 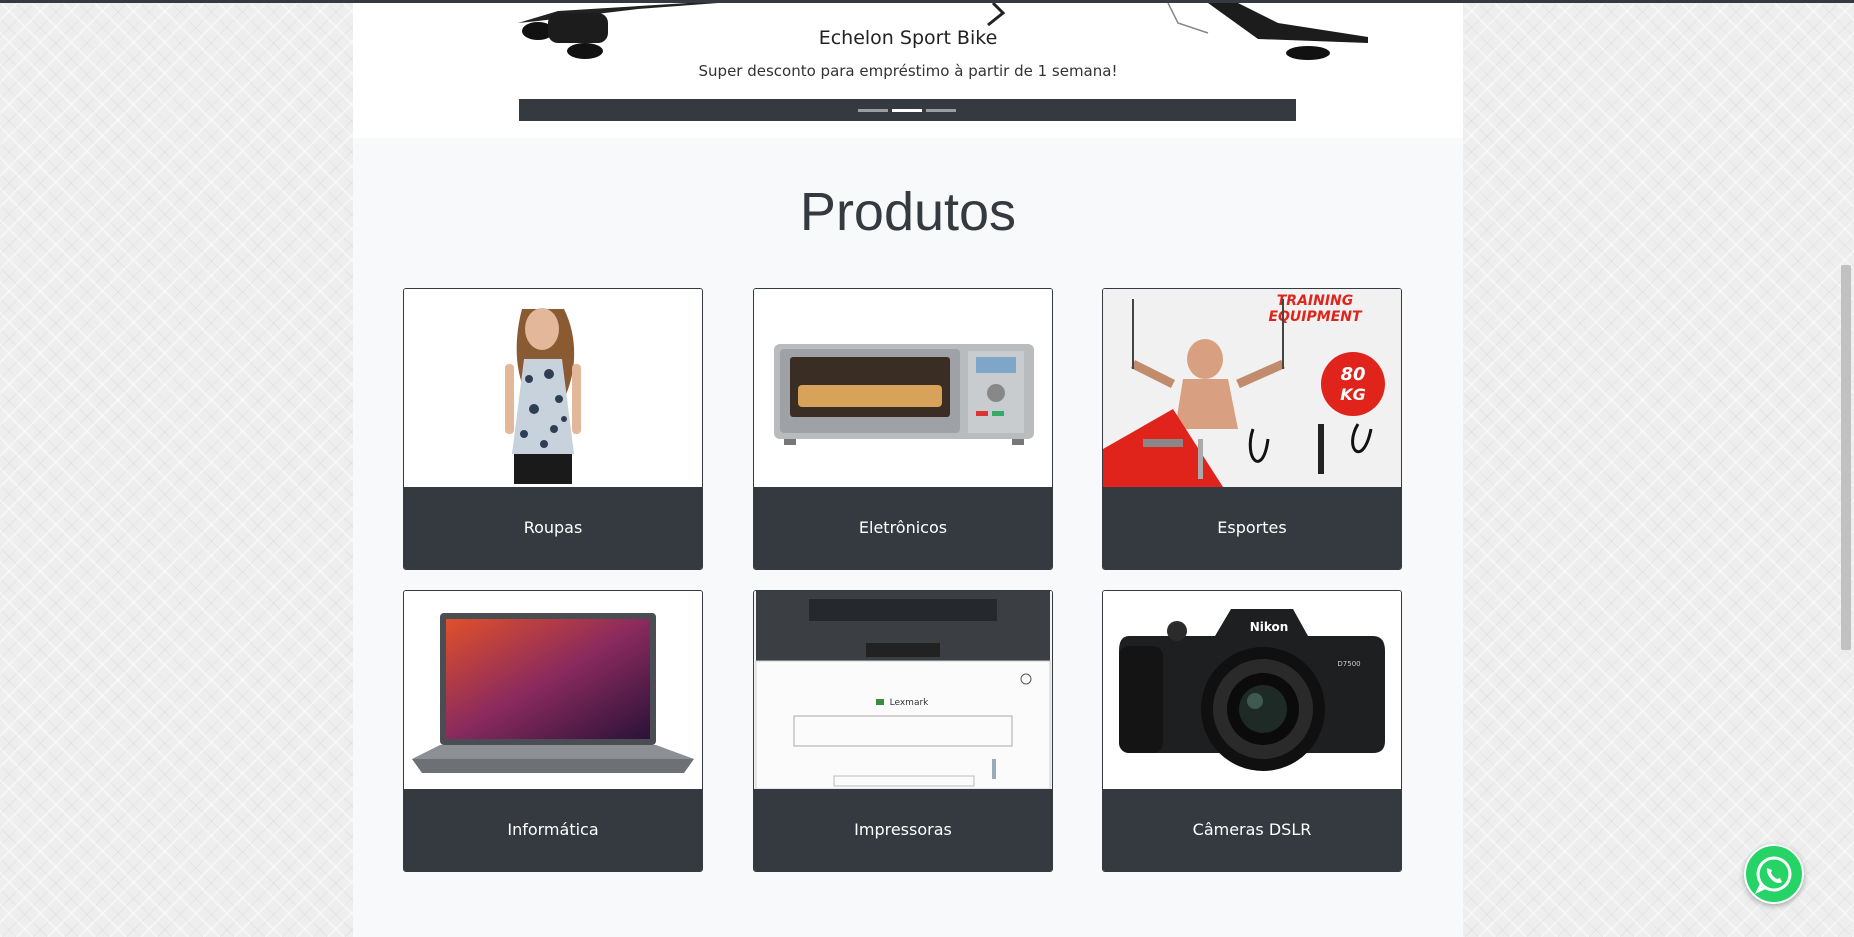 What do you see at coordinates (903, 690) in the screenshot?
I see `printer-image: Lexmark` at bounding box center [903, 690].